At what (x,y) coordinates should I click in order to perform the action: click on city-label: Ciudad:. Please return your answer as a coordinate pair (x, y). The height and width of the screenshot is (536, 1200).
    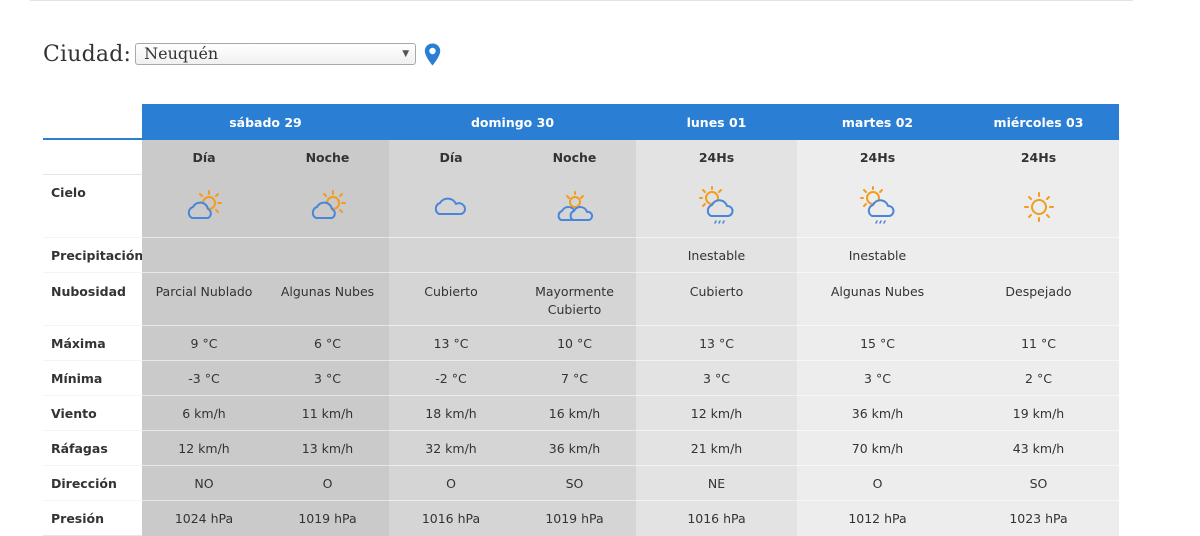
    Looking at the image, I should click on (87, 54).